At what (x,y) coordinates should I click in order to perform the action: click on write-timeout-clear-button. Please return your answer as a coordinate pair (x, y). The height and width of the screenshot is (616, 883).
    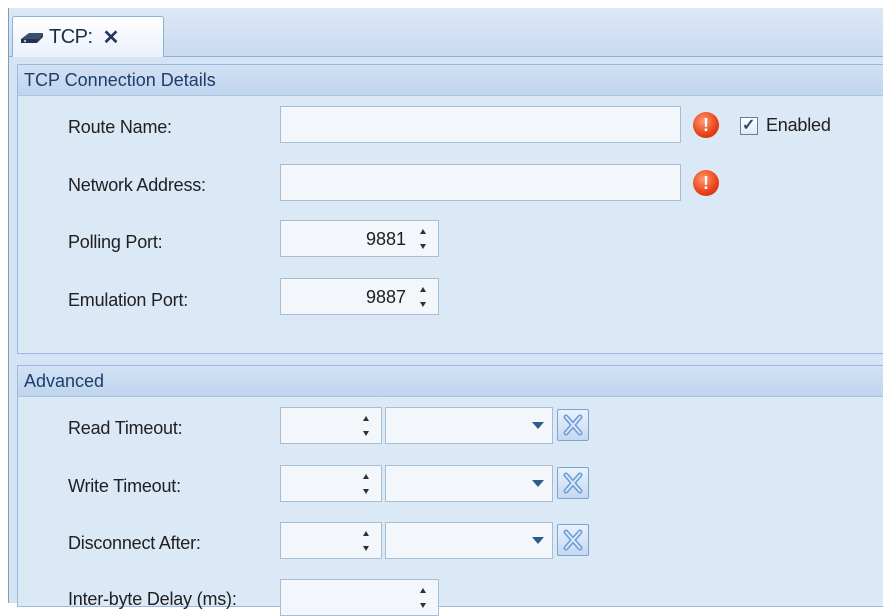
    Looking at the image, I should click on (573, 483).